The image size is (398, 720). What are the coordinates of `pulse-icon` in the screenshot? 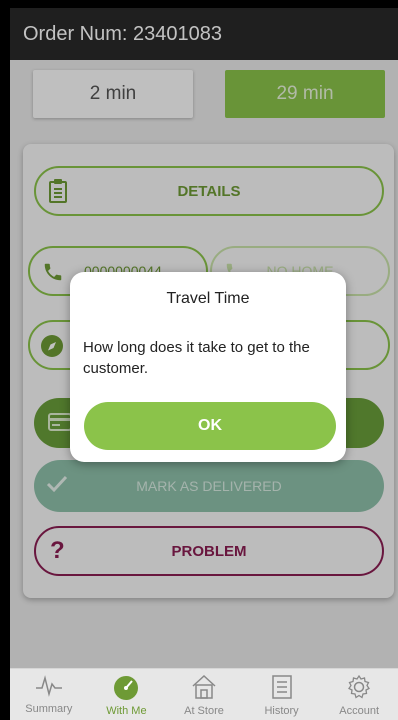 It's located at (49, 687).